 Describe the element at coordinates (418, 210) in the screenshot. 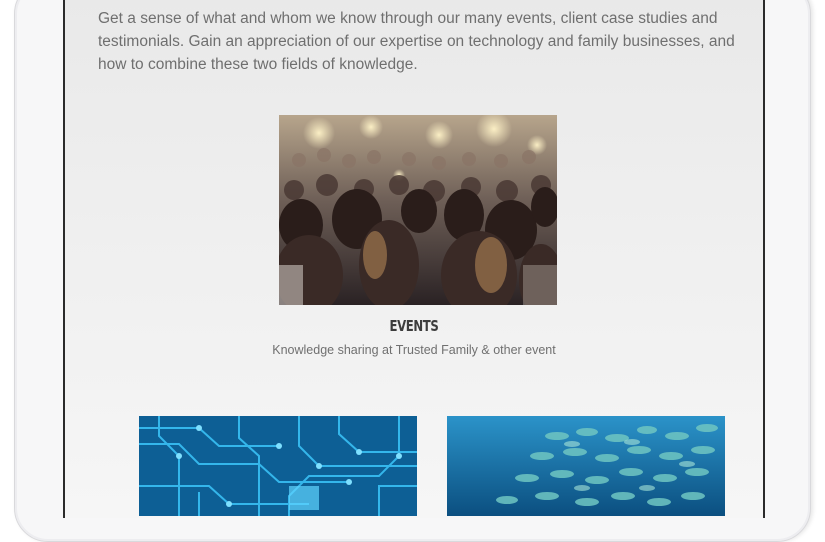

I see `events-image` at that location.